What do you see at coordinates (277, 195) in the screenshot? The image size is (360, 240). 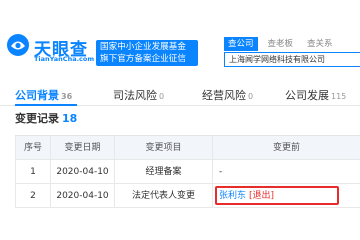 I see `highlight-box` at bounding box center [277, 195].